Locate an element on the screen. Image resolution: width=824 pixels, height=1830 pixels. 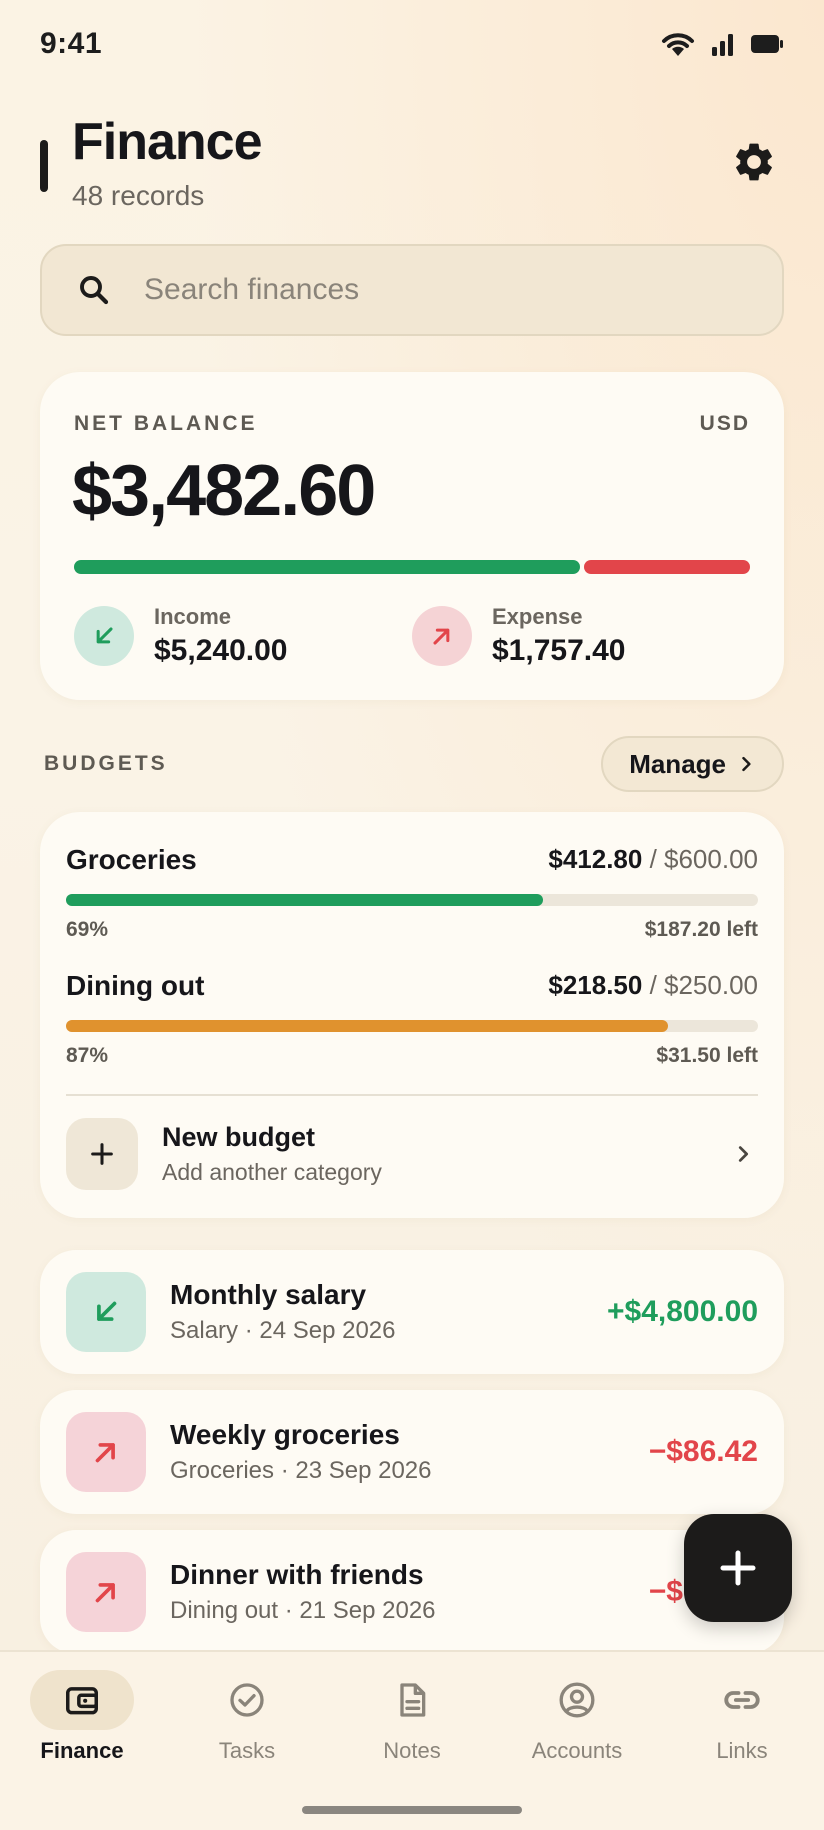
ratio-expense-segment is located at coordinates (667, 567).